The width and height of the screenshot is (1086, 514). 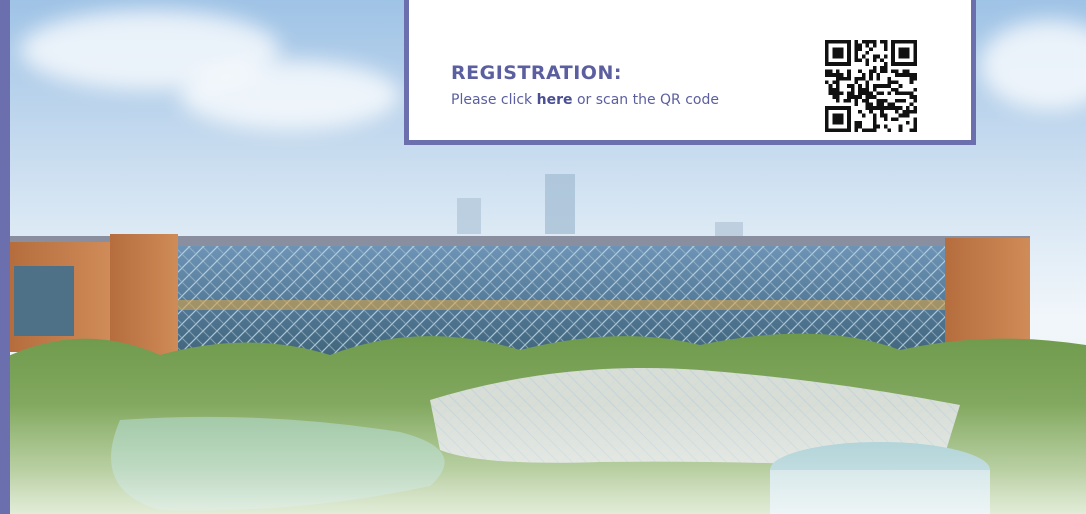 I want to click on registration-instructions: Please click here or scan the QR code, so click(x=585, y=100).